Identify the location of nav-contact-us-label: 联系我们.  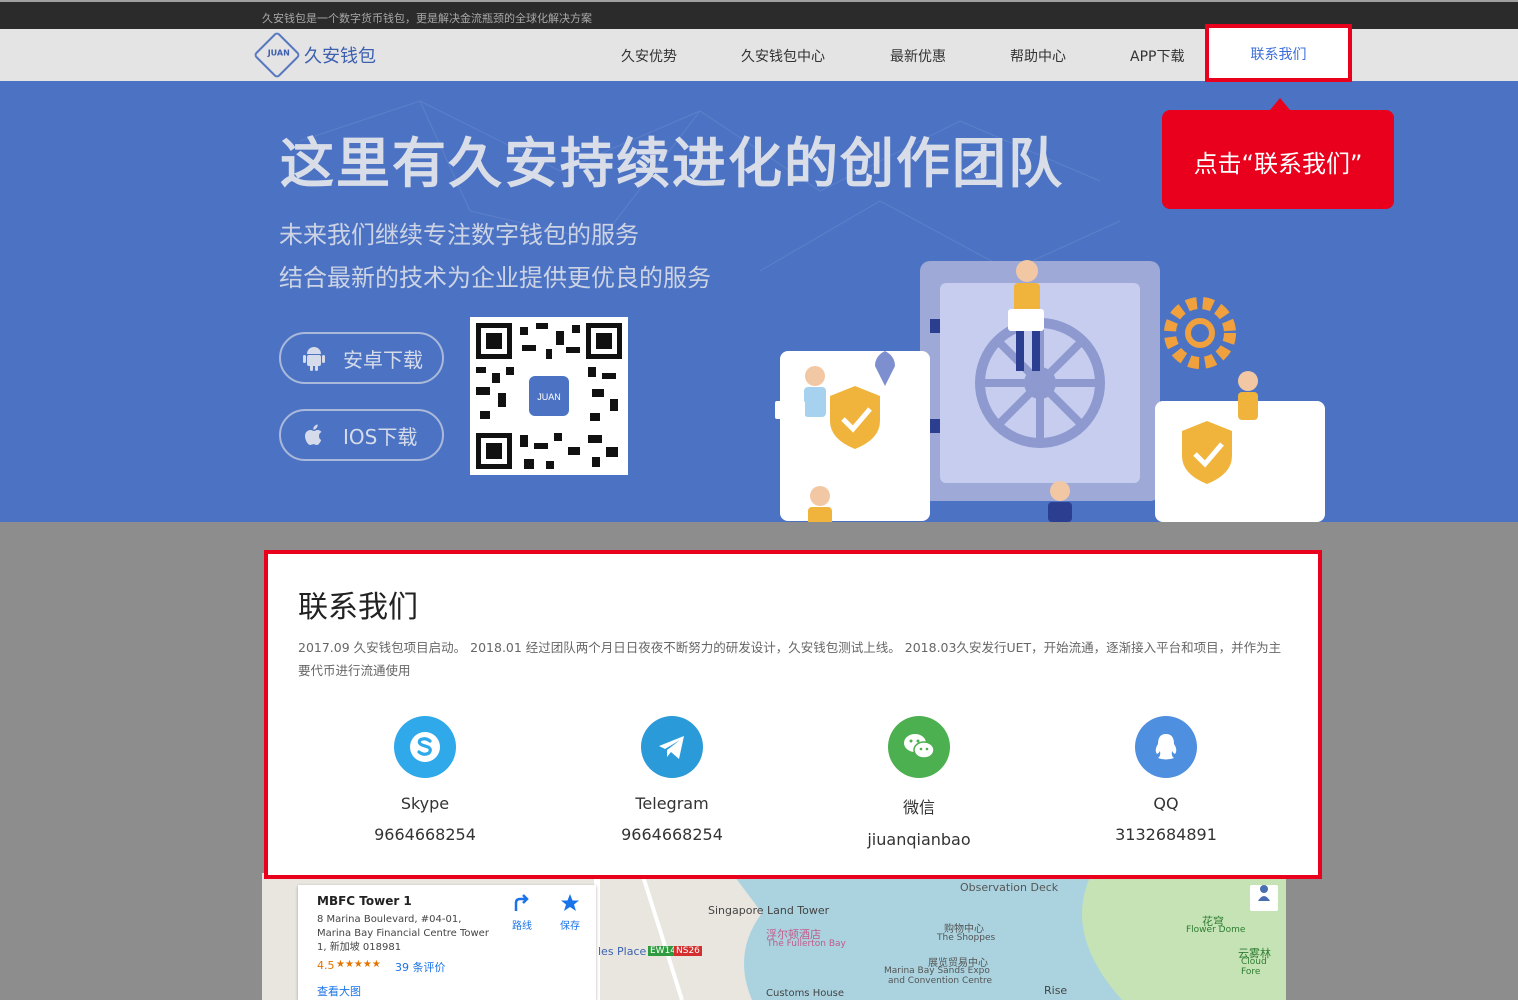
(1278, 55).